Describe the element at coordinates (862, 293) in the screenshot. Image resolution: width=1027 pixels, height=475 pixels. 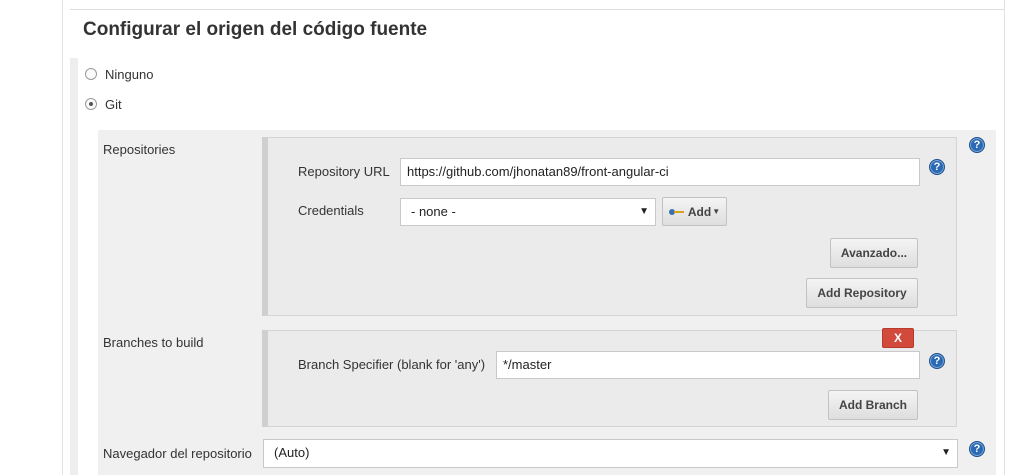
I see `add-repository-button: Add Repository` at that location.